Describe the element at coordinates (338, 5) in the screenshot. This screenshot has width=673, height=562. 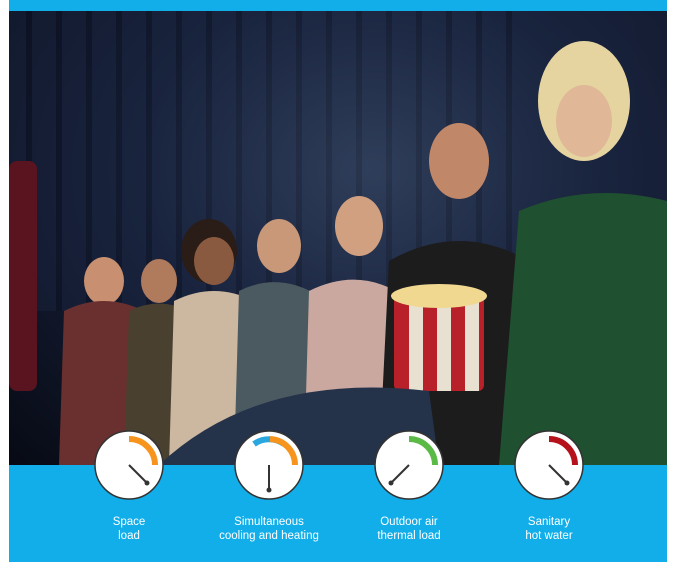
I see `top-accent-bar` at that location.